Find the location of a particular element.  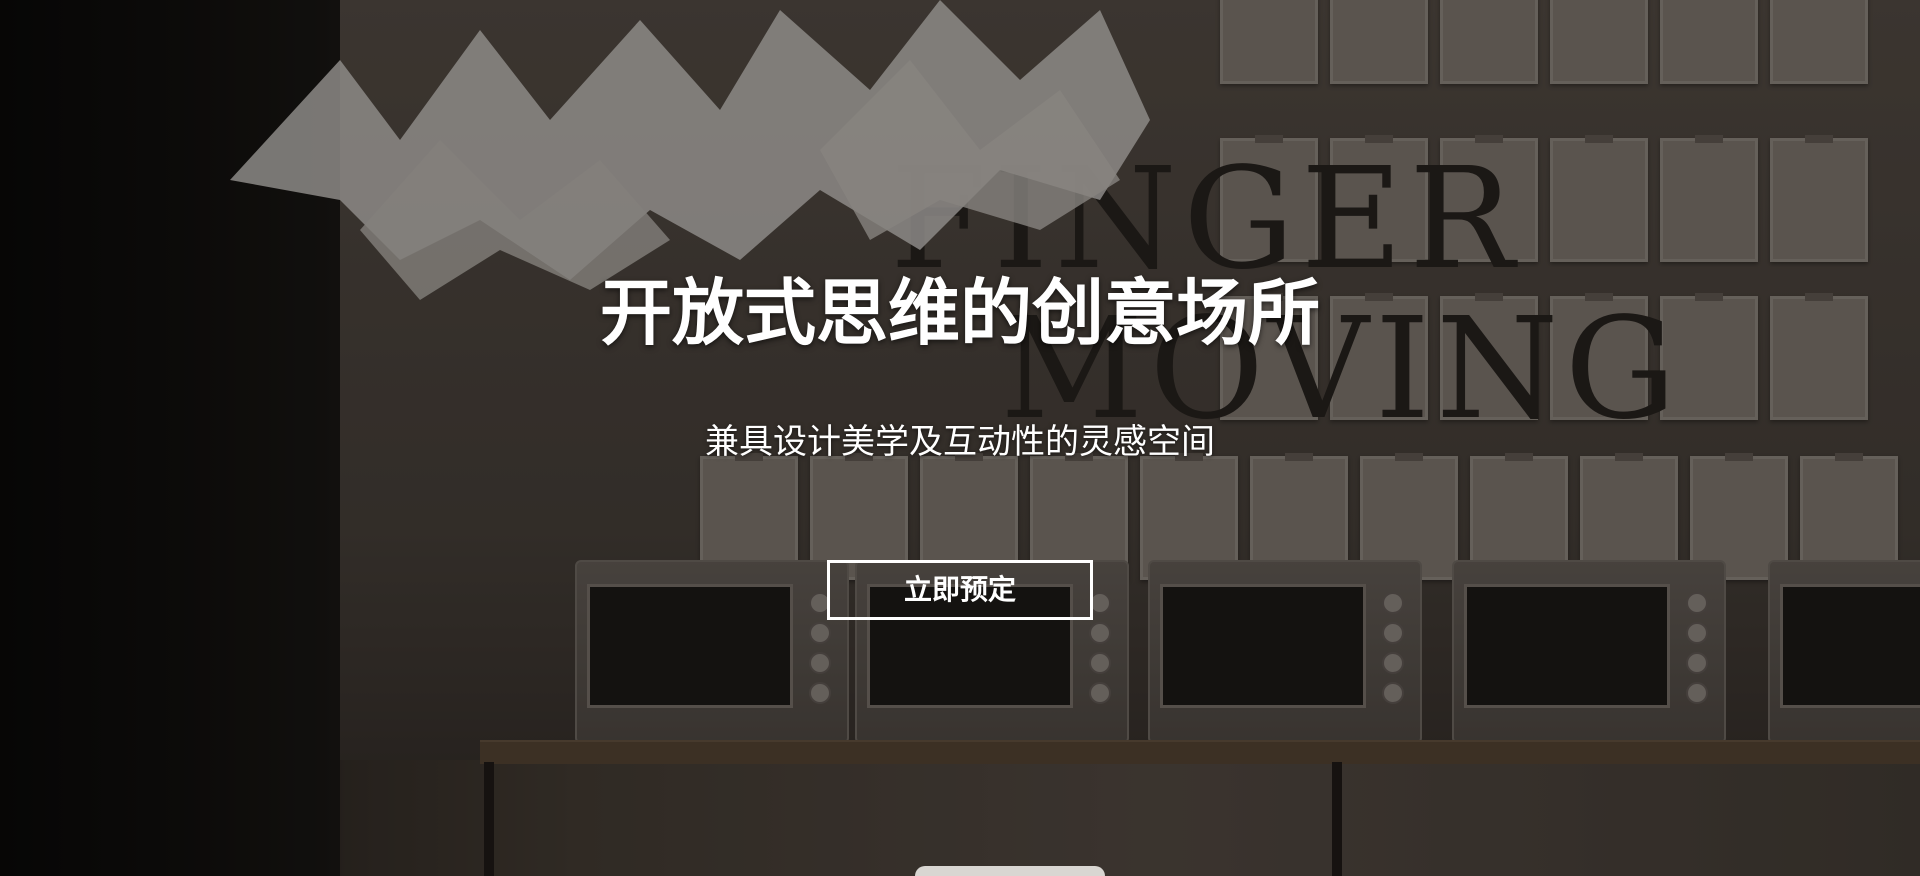

hero-headline: 开放式思维的创意场所 is located at coordinates (959, 313).